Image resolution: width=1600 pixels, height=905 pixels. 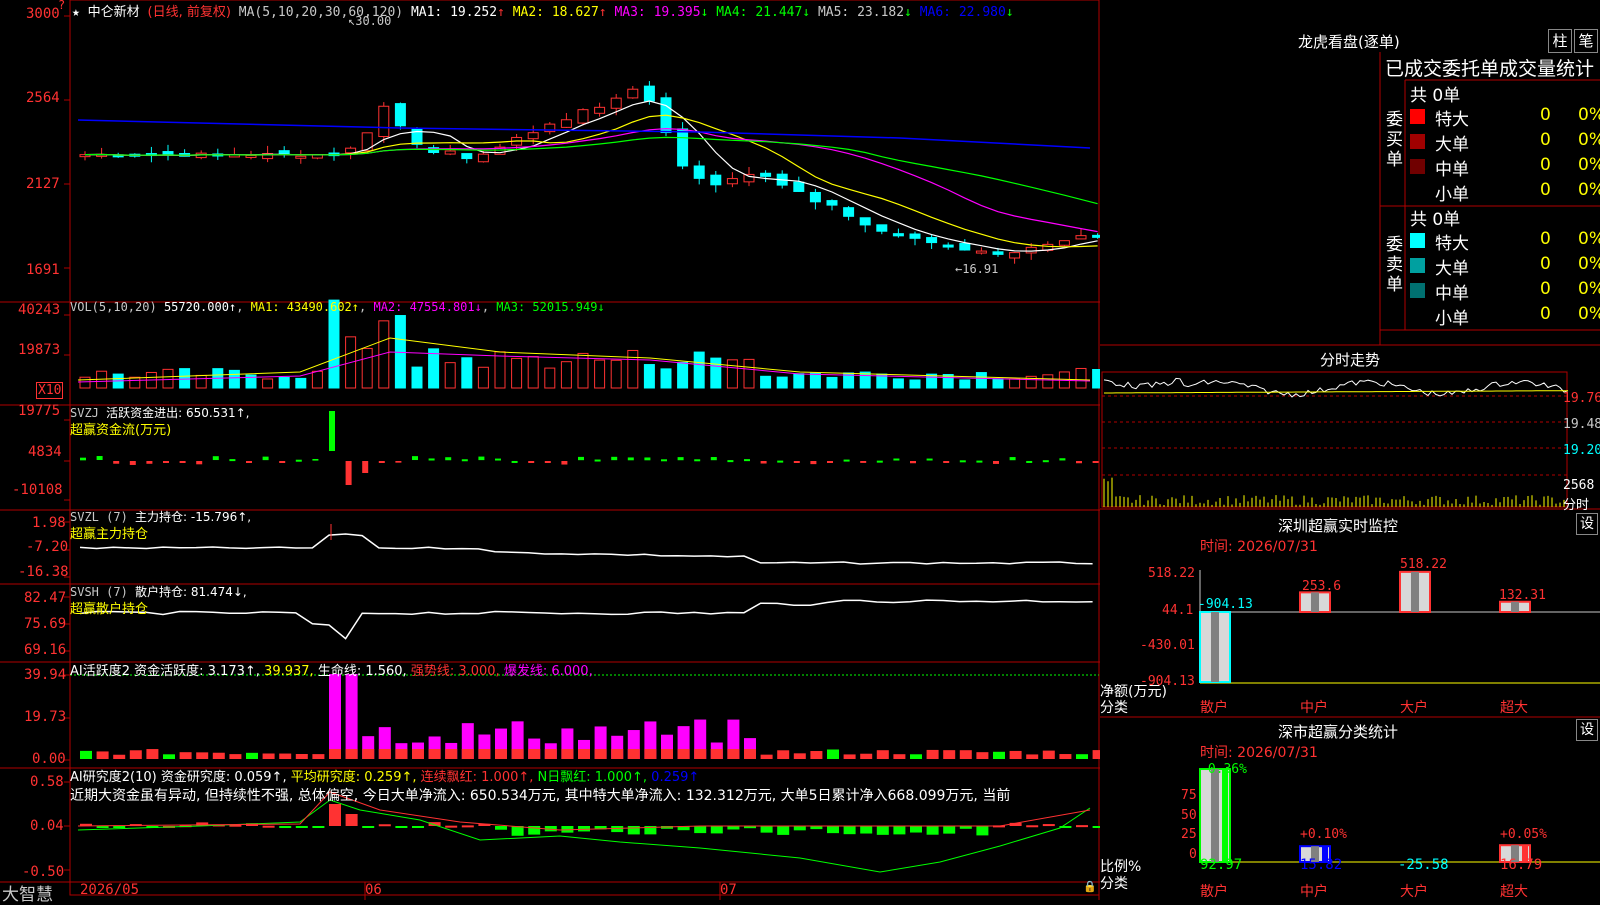 What do you see at coordinates (45, 624) in the screenshot?
I see `y-tick-svsh: 75.69` at bounding box center [45, 624].